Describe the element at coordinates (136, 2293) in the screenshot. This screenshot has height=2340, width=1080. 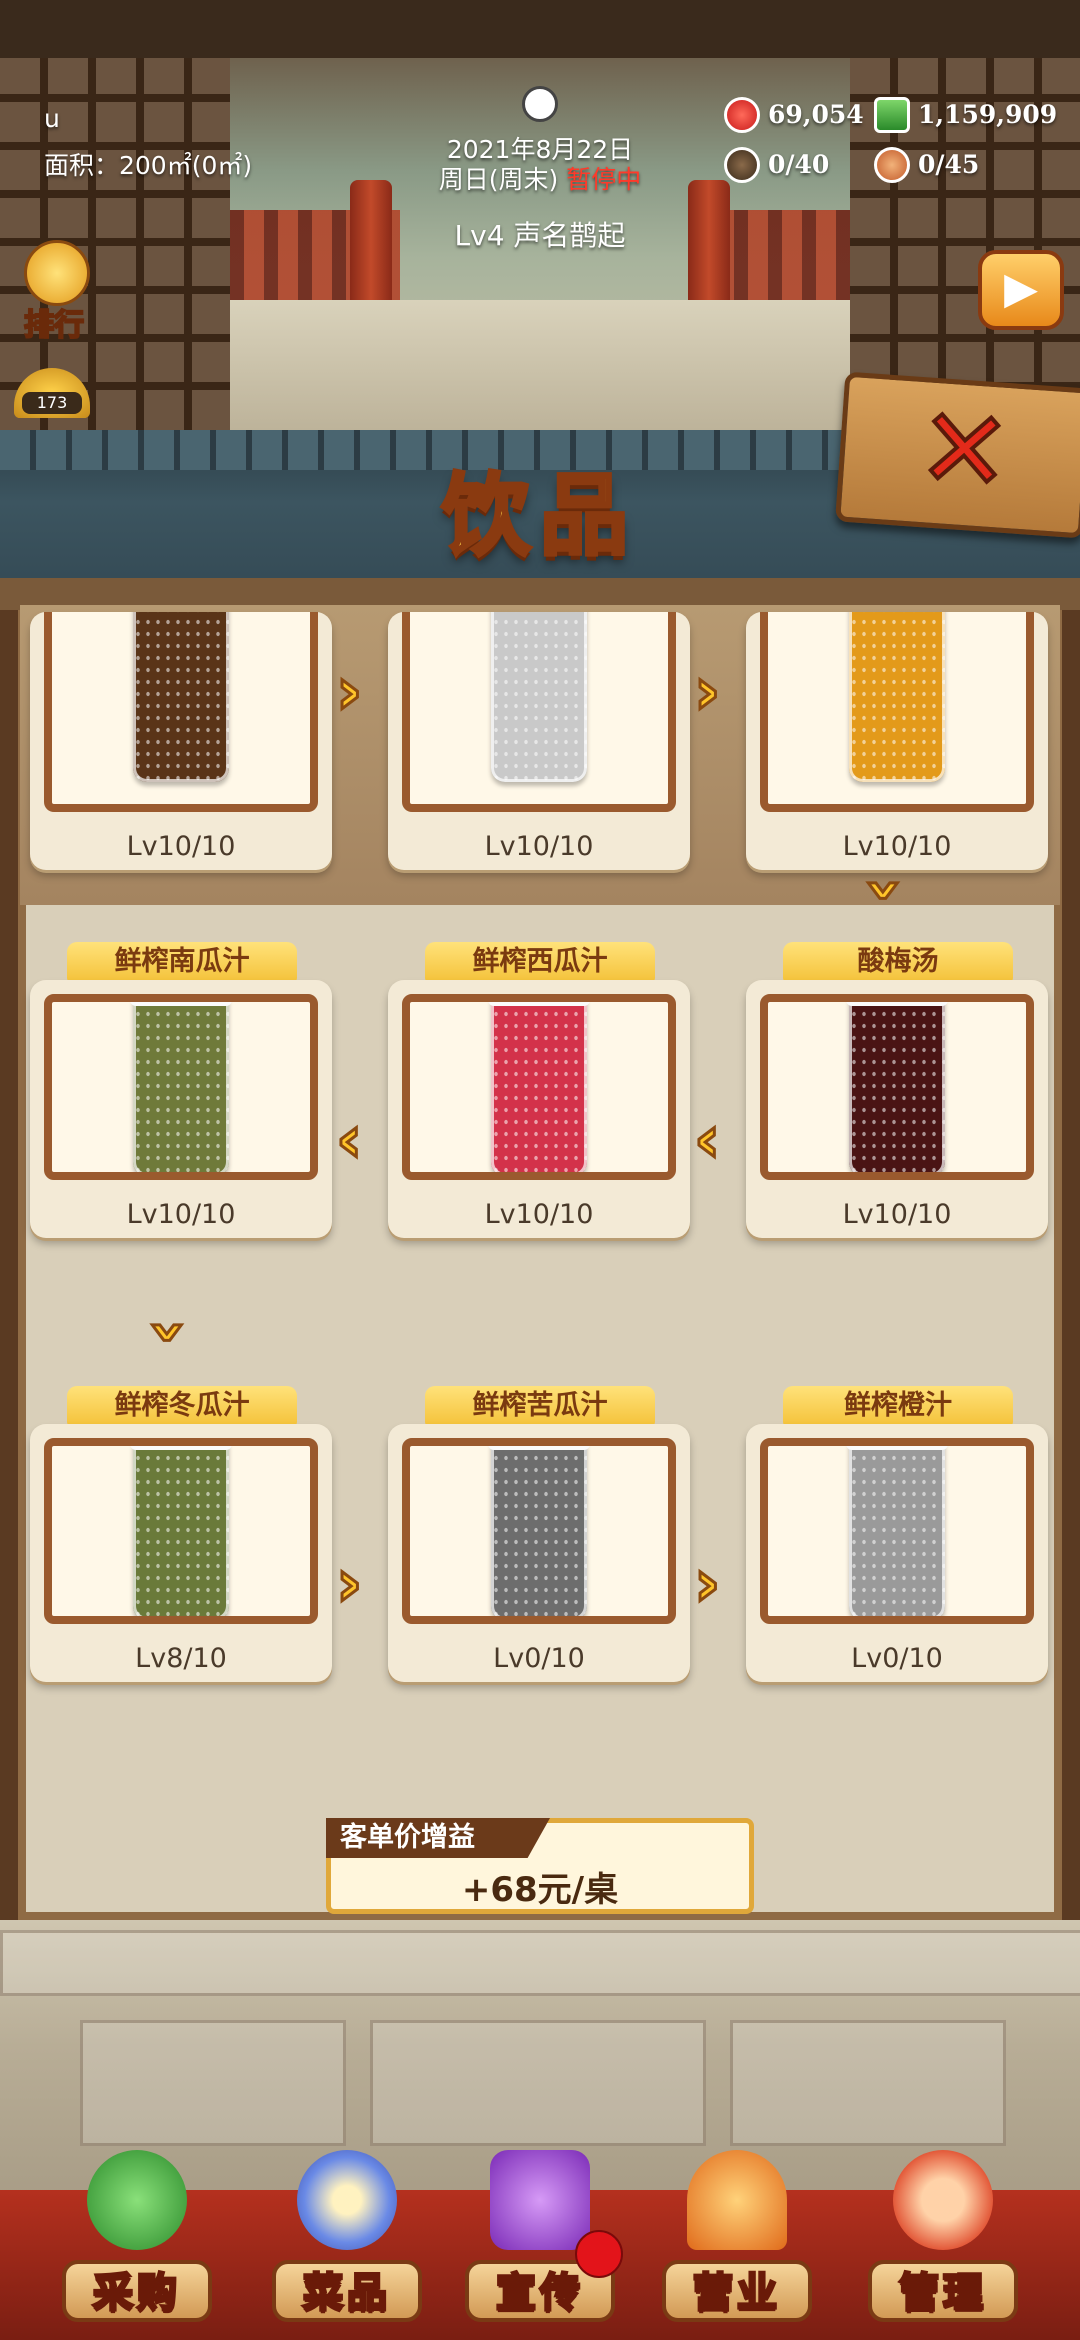
I see `nav-label: 采购` at that location.